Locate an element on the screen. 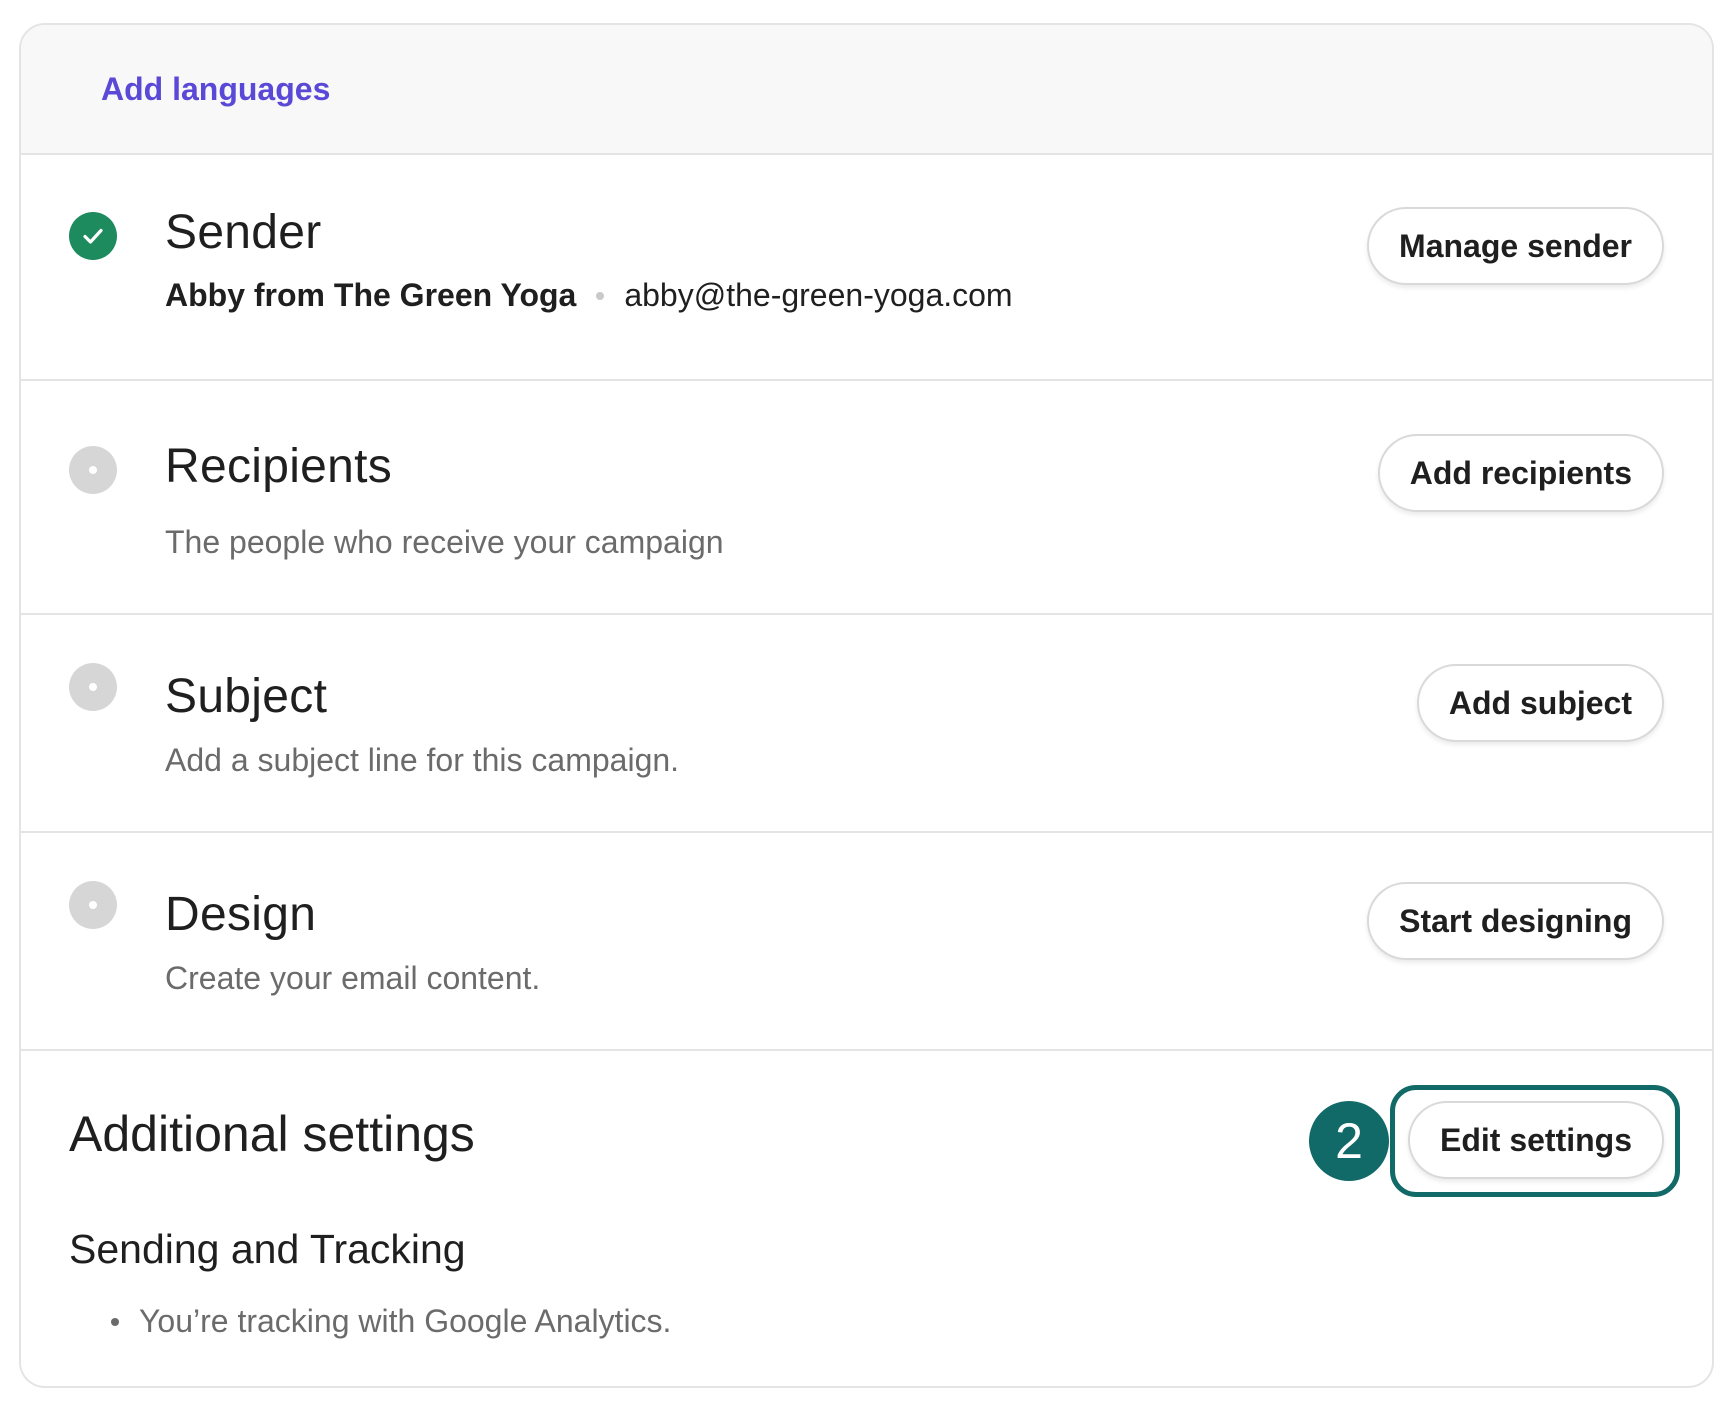 This screenshot has width=1732, height=1402. sender-title: Sender is located at coordinates (243, 232).